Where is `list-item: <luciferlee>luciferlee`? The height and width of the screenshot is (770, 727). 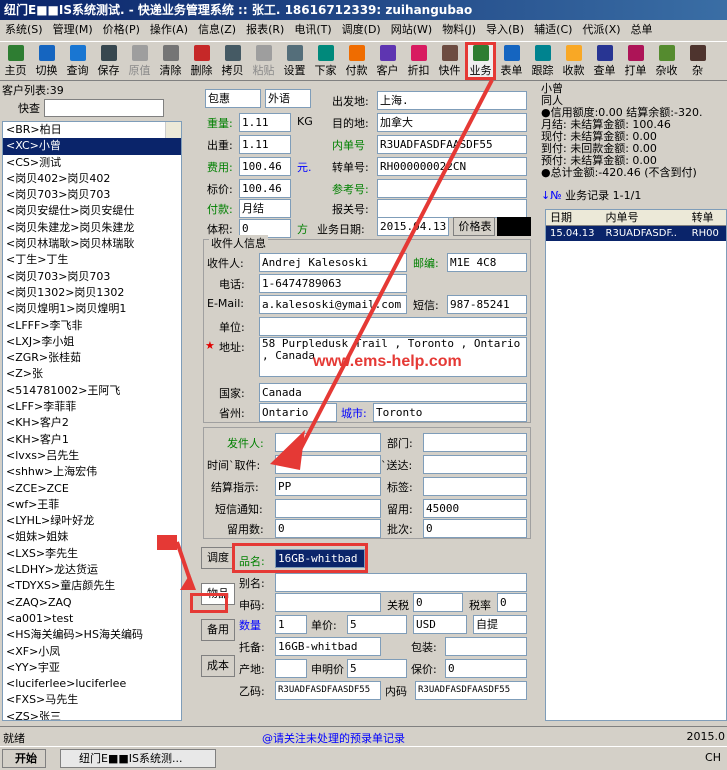
list-item: <luciferlee>luciferlee is located at coordinates (92, 684).